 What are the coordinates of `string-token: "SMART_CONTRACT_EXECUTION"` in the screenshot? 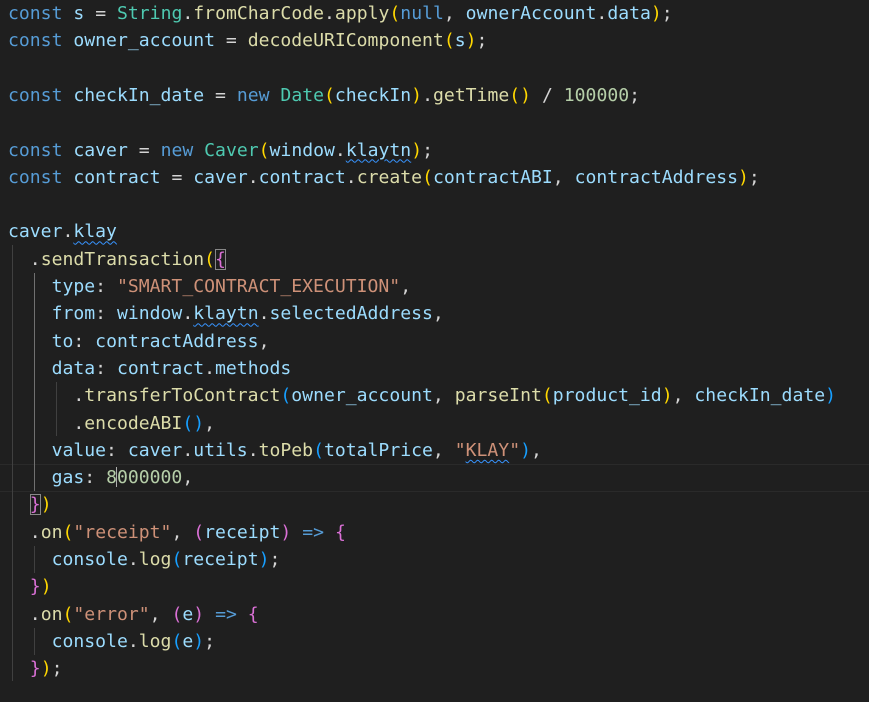 It's located at (258, 286).